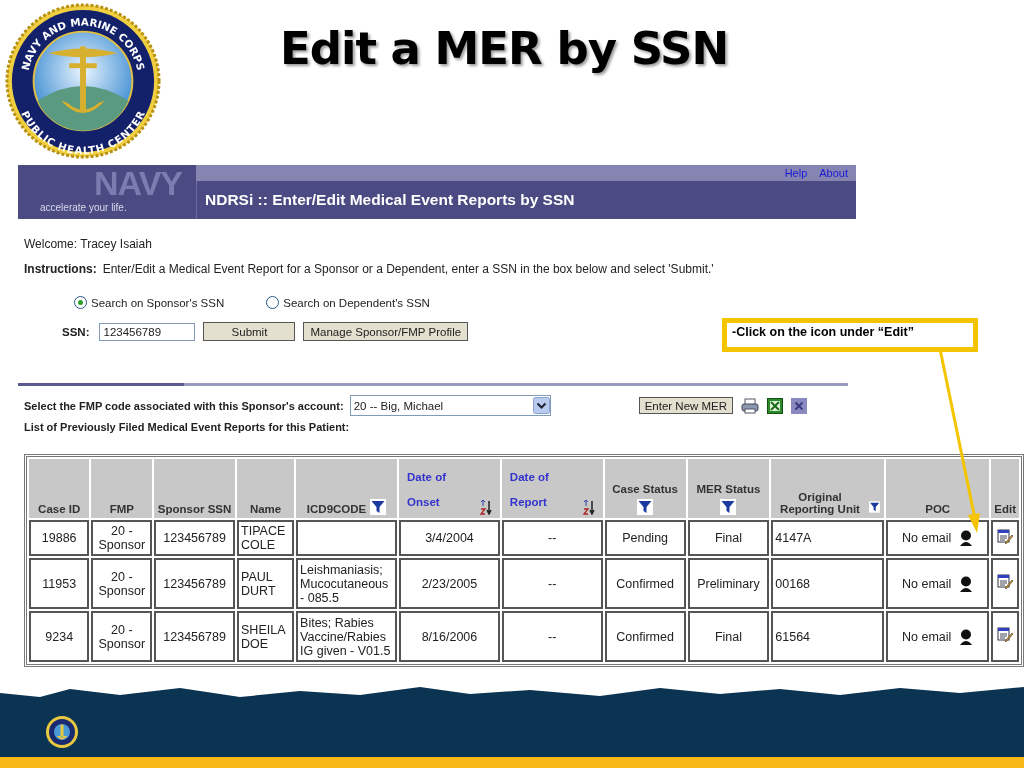 The width and height of the screenshot is (1024, 768). I want to click on column-header: Case Status, so click(645, 488).